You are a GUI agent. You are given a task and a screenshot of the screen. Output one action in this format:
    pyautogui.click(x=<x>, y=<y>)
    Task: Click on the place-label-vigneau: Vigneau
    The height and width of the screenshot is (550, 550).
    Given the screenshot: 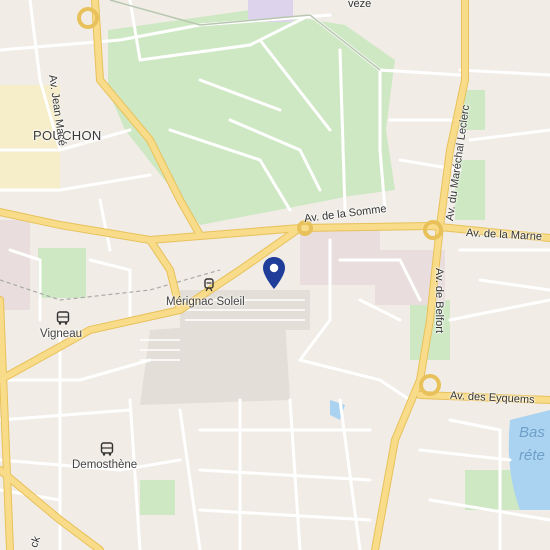 What is the action you would take?
    pyautogui.click(x=61, y=334)
    